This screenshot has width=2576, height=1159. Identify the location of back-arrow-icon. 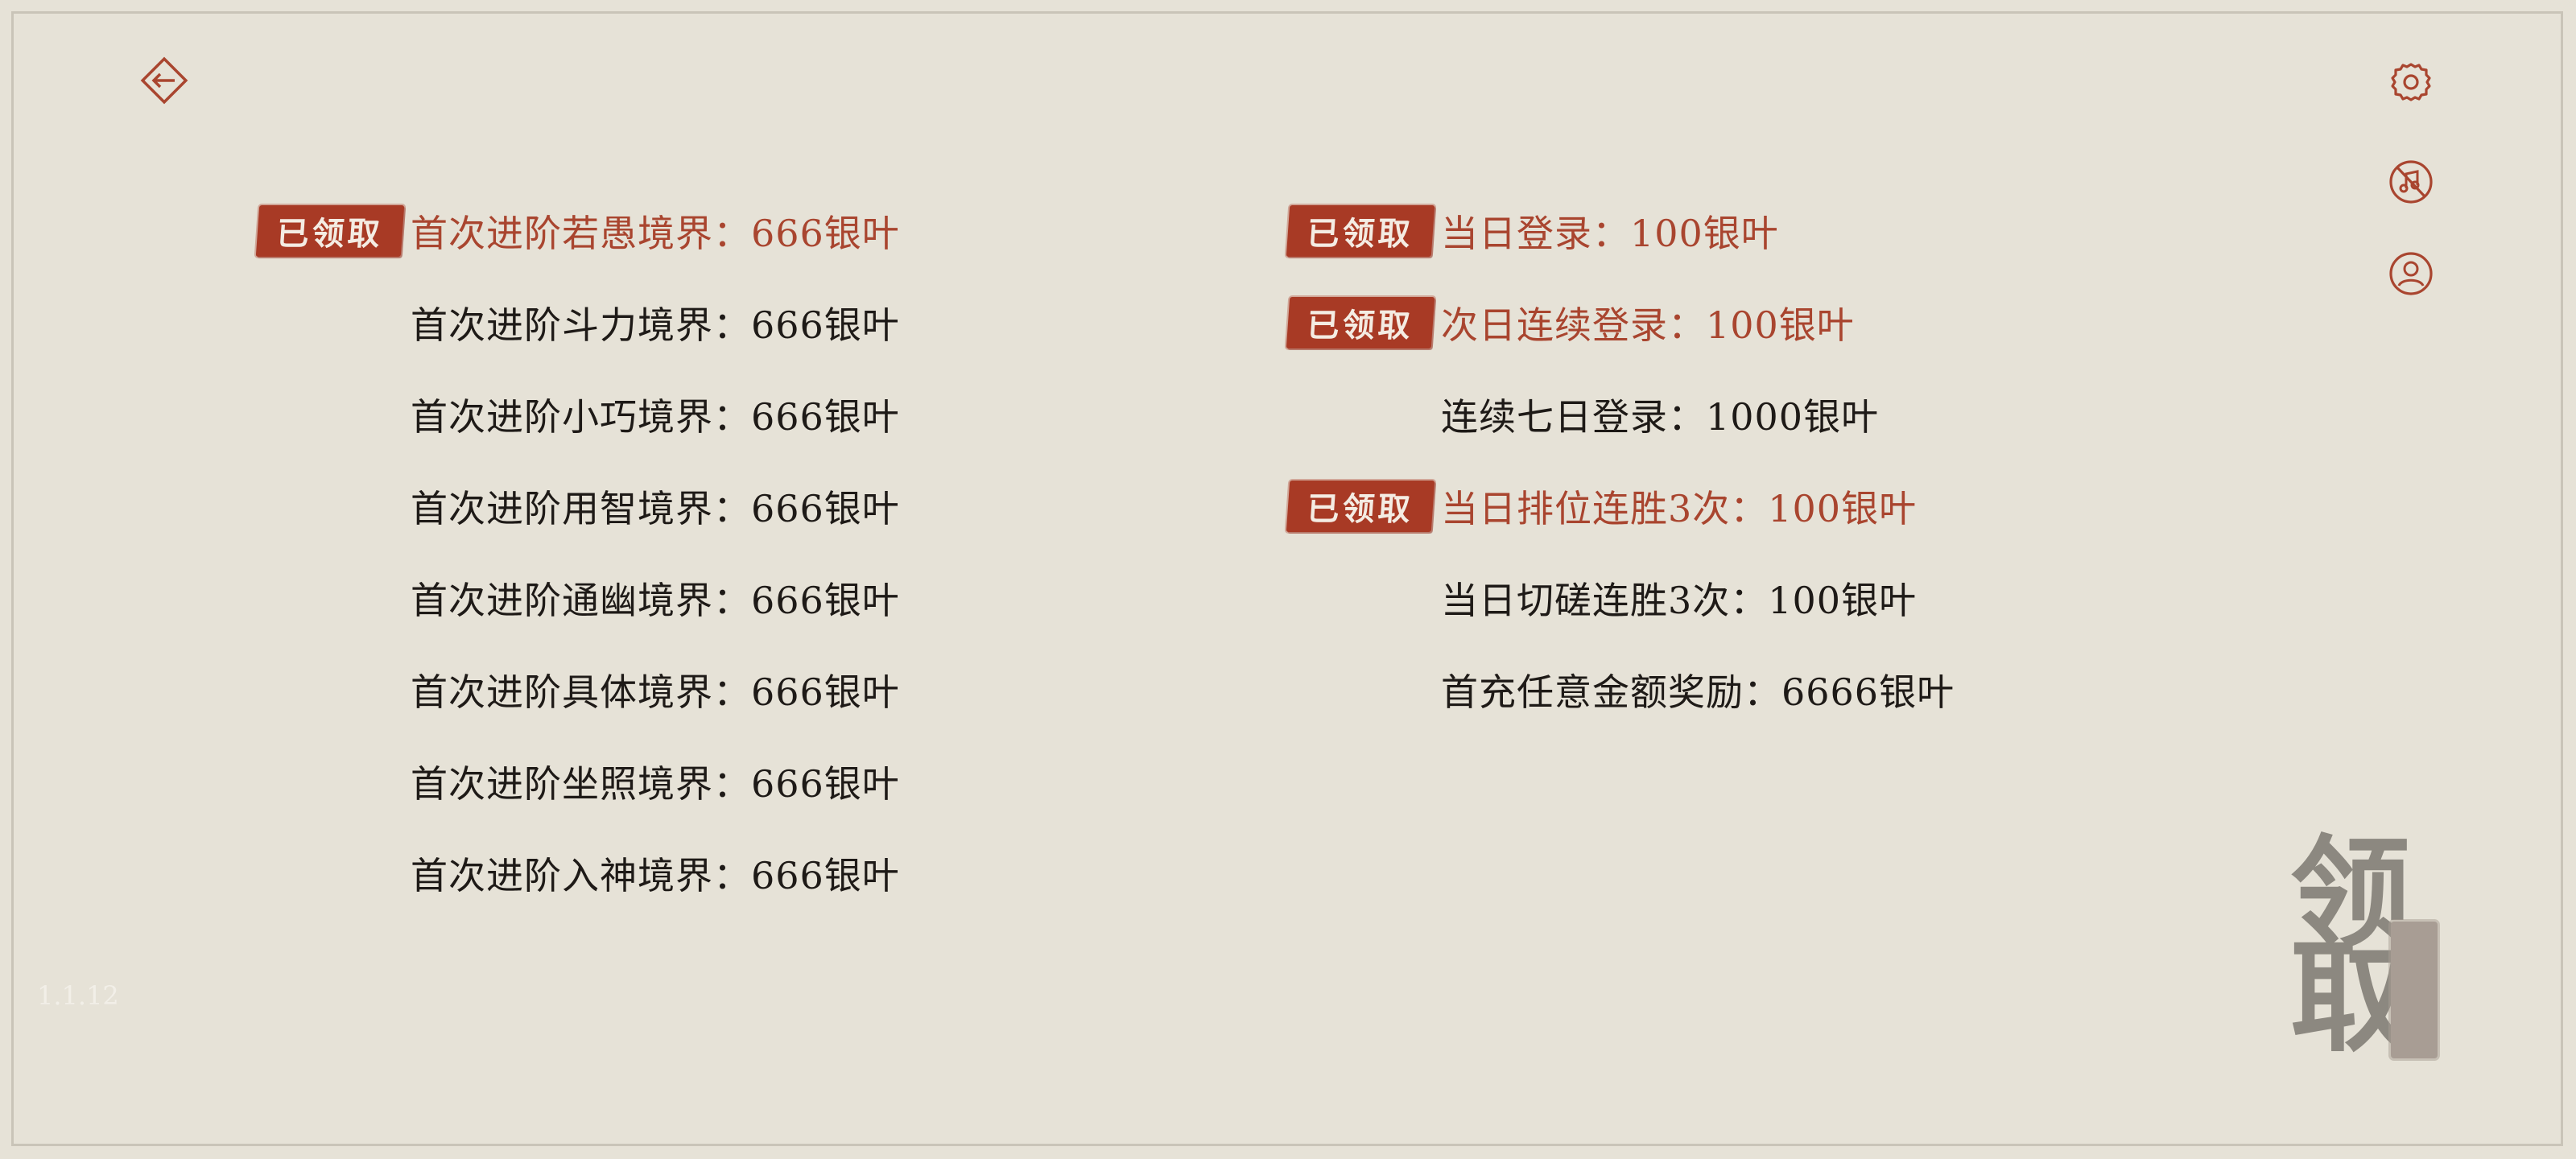
(164, 80).